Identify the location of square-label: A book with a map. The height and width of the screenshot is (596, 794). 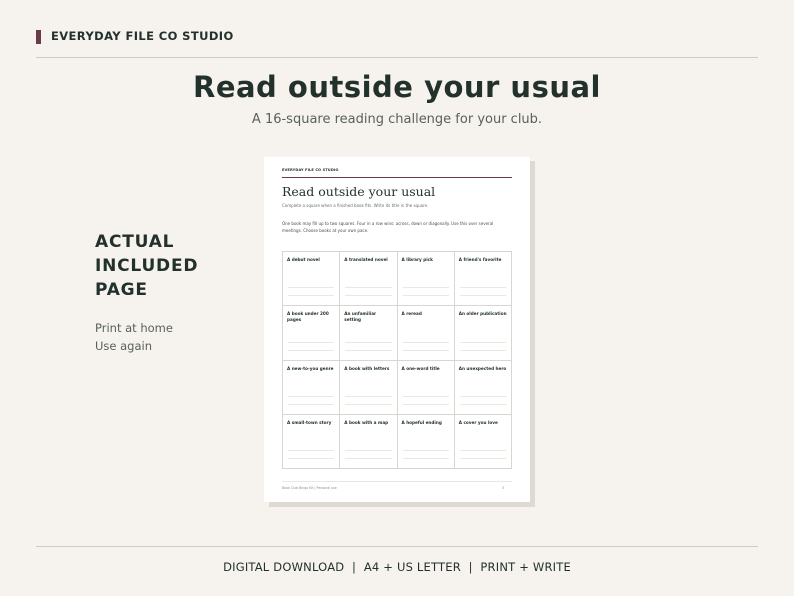
(366, 422).